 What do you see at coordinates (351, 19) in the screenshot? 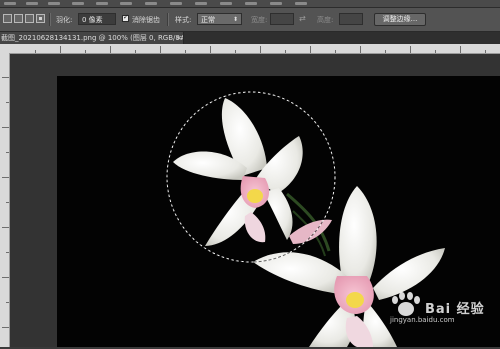
I see `height-input` at bounding box center [351, 19].